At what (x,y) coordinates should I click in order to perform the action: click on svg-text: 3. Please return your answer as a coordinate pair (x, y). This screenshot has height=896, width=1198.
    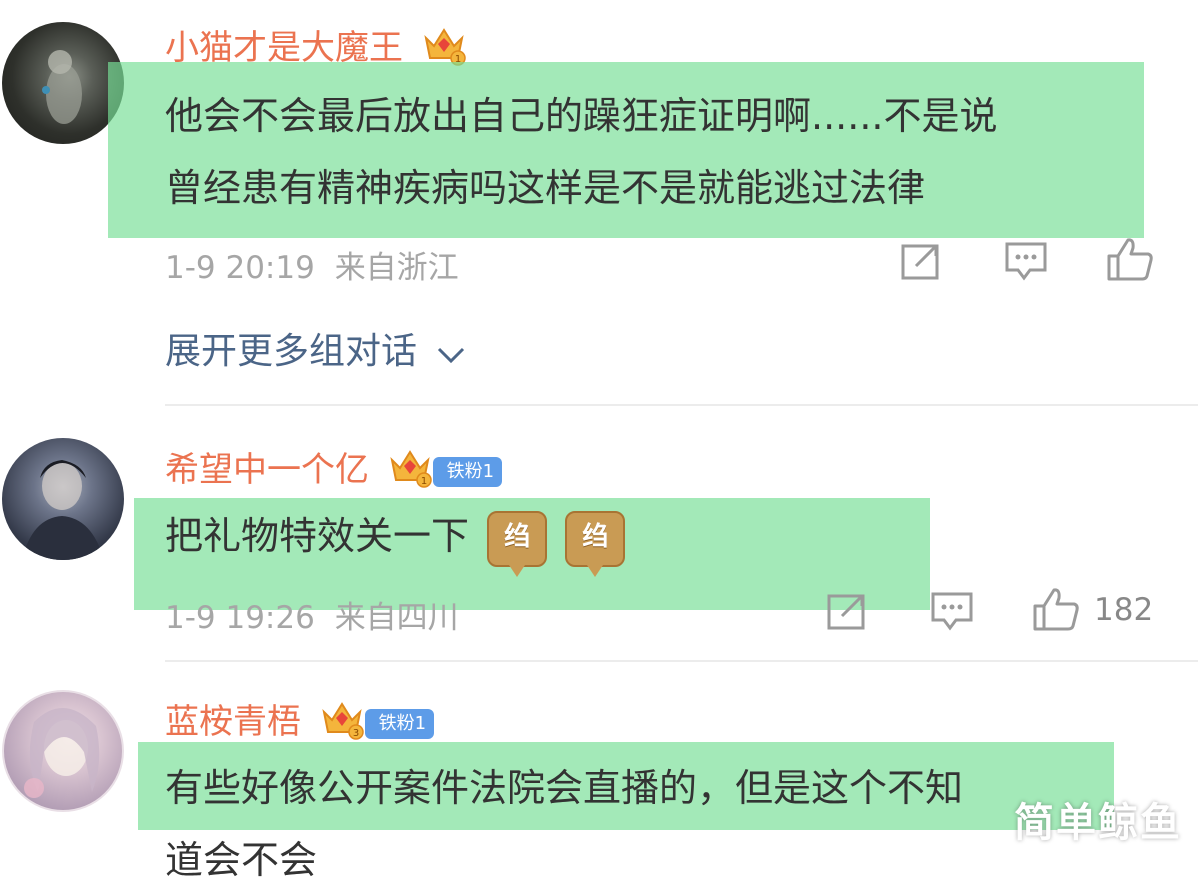
    Looking at the image, I should click on (356, 733).